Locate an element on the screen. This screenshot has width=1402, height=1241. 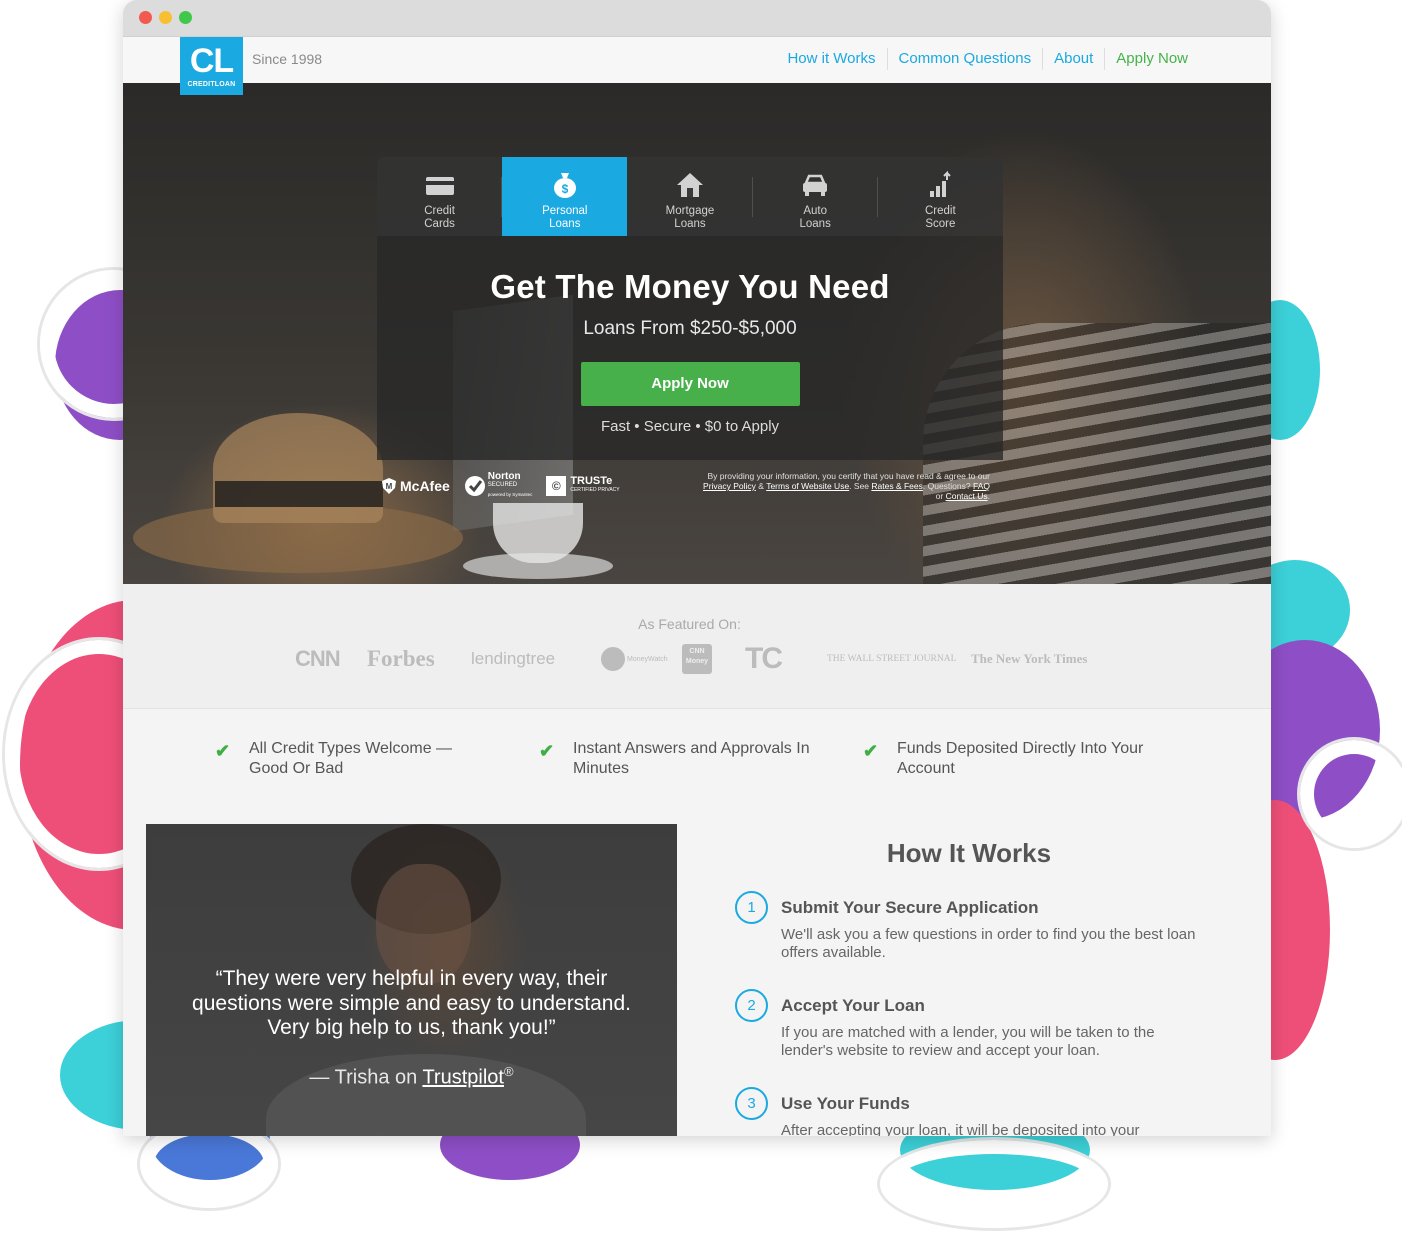
mcafee-shield-icon: M is located at coordinates (389, 485).